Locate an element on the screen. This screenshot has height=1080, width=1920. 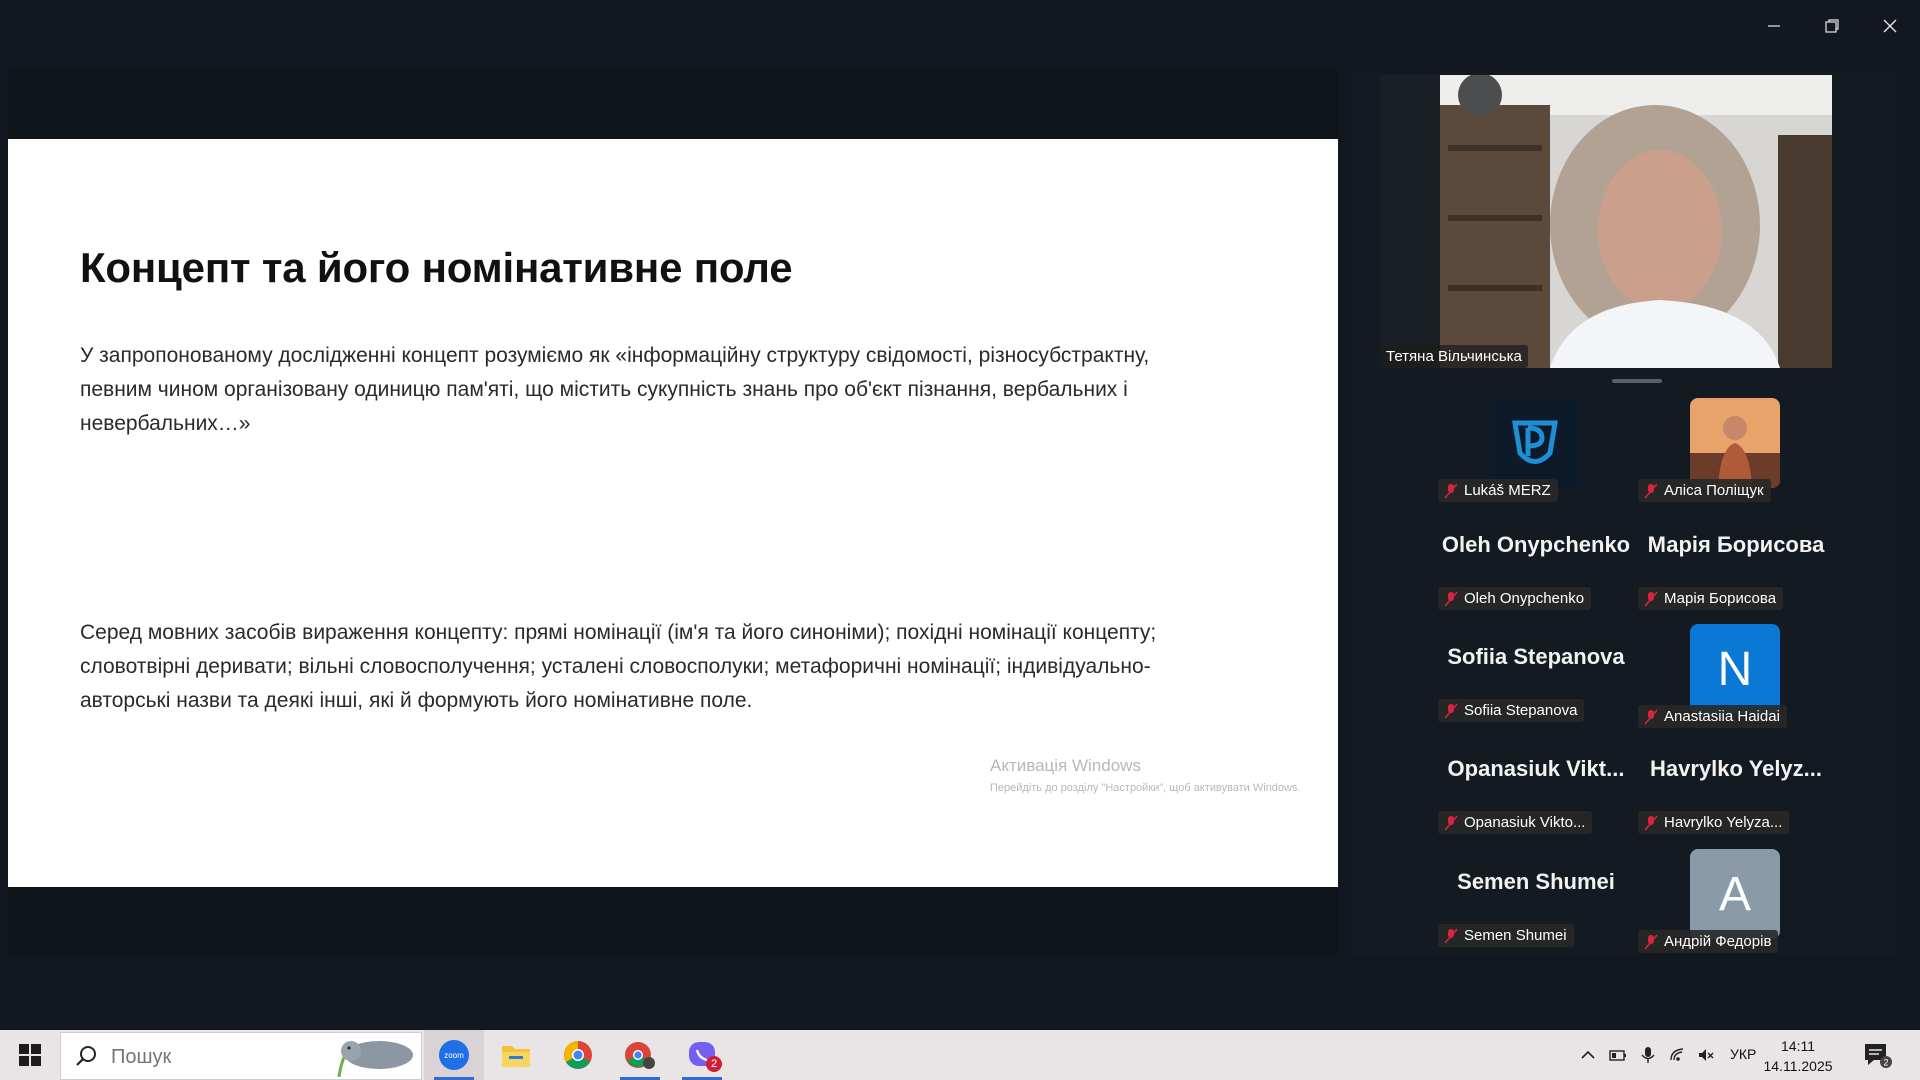
minimize-icon is located at coordinates (1774, 26).